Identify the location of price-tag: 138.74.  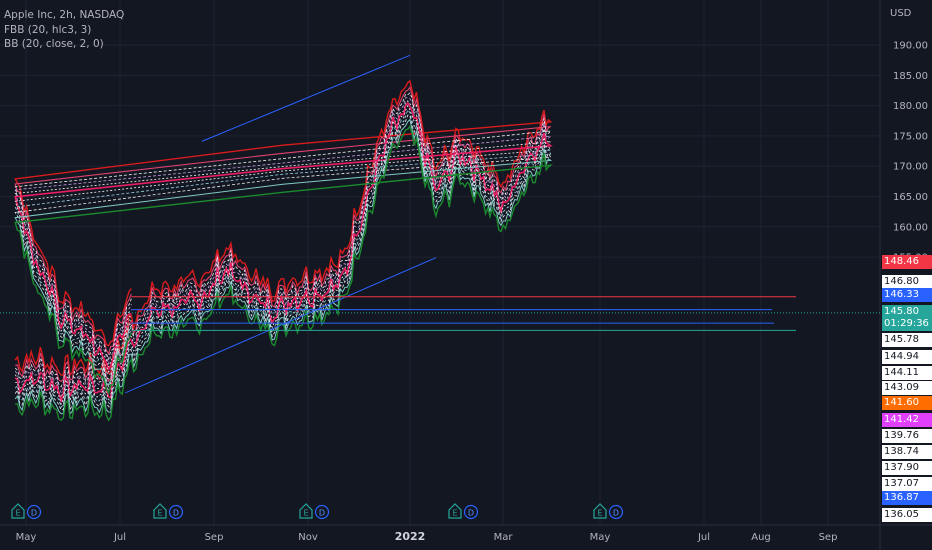
(907, 452).